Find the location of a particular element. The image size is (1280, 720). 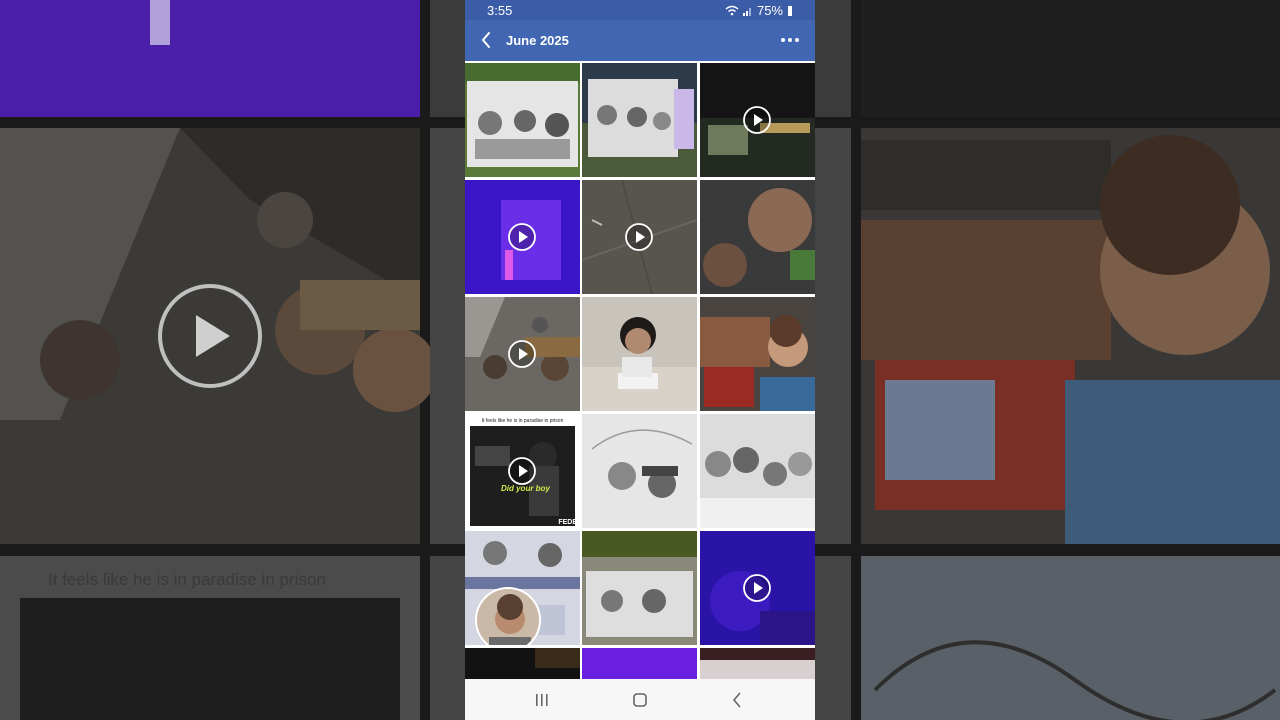

recent-apps-button is located at coordinates (542, 700).